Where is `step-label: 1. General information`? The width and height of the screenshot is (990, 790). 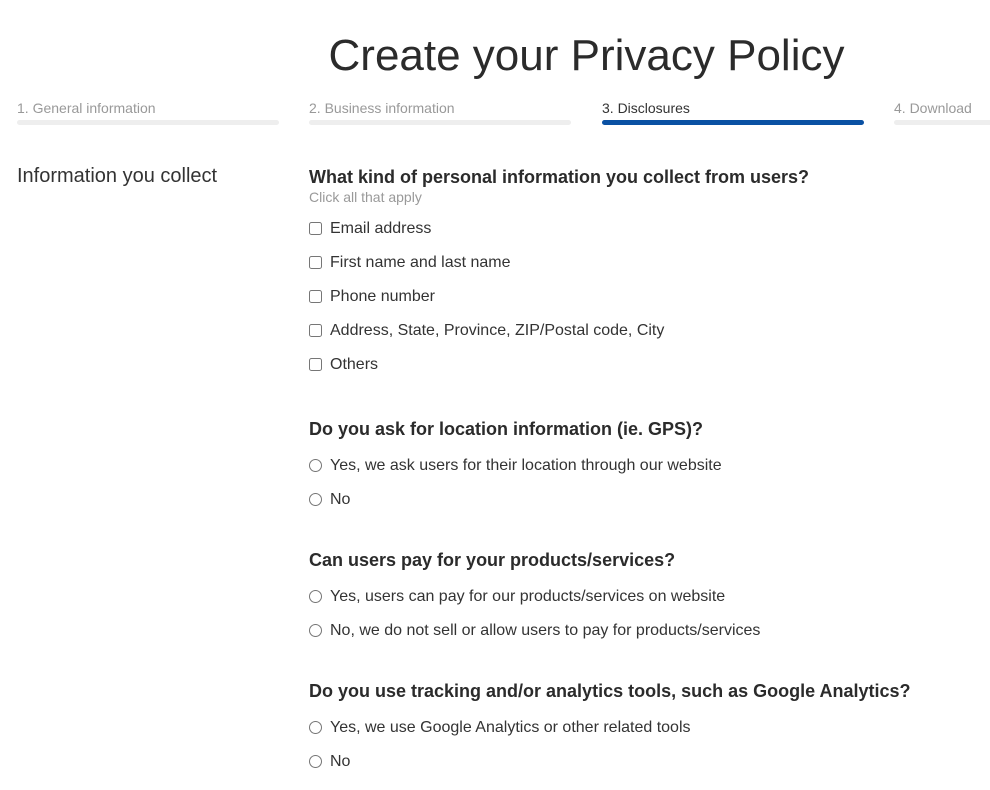 step-label: 1. General information is located at coordinates (86, 108).